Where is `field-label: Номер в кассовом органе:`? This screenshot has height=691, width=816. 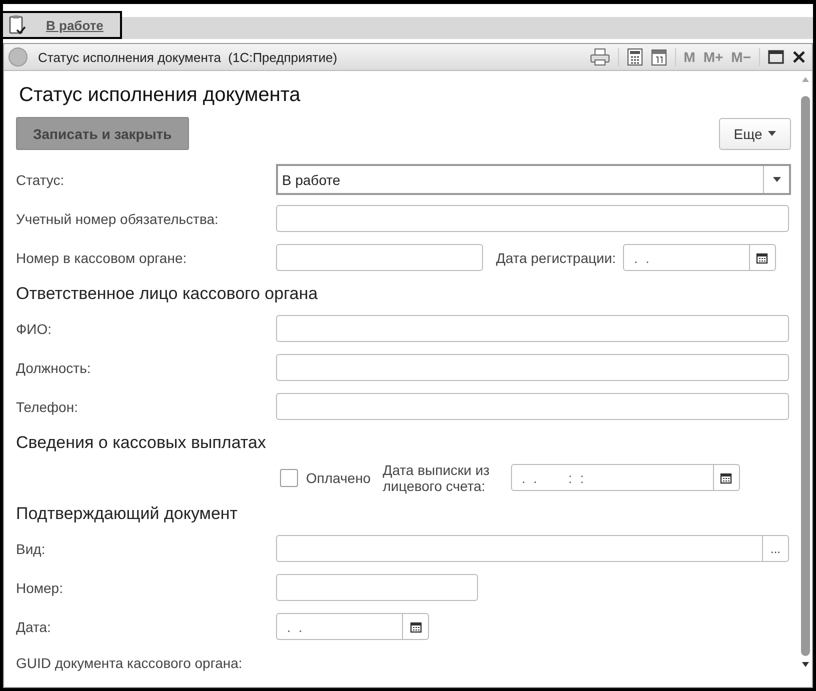 field-label: Номер в кассовом органе: is located at coordinates (102, 258).